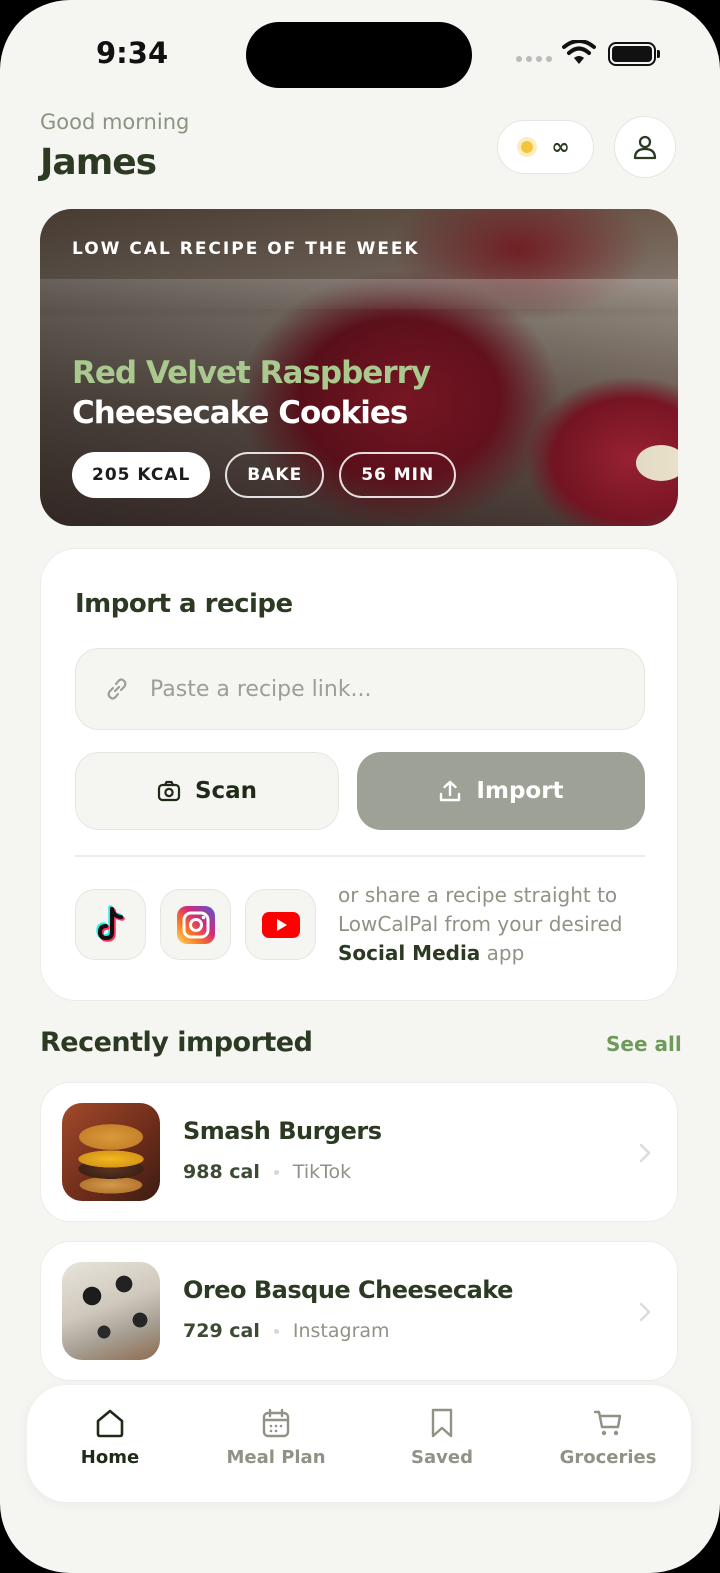  Describe the element at coordinates (442, 1423) in the screenshot. I see `bookmark-icon` at that location.